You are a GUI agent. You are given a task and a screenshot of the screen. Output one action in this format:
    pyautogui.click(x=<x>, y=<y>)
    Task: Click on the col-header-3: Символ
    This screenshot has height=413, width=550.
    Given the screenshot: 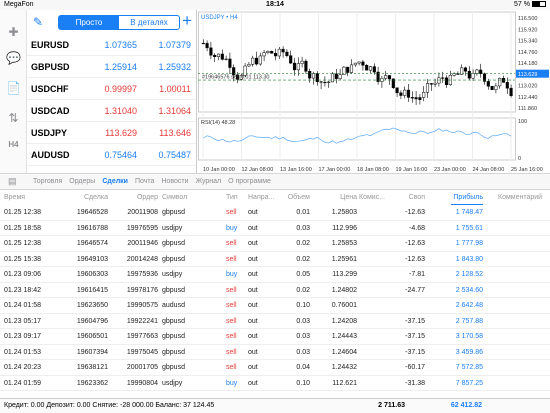 What is the action you would take?
    pyautogui.click(x=184, y=198)
    